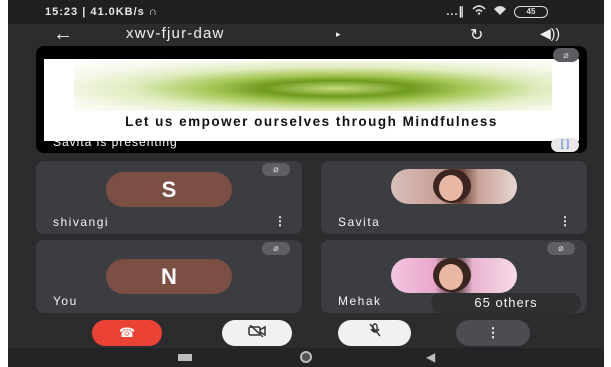 The height and width of the screenshot is (367, 611). I want to click on camera-off-icon, so click(257, 332).